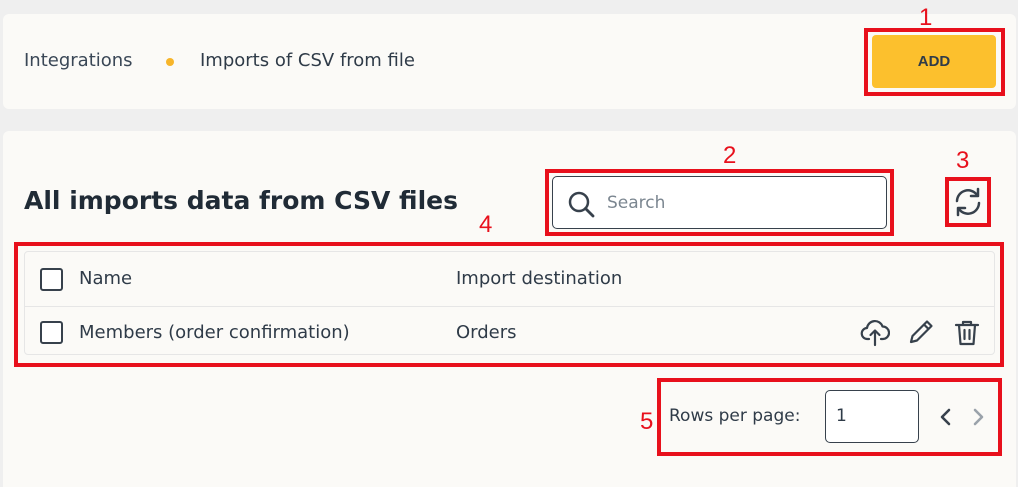 The width and height of the screenshot is (1018, 487). Describe the element at coordinates (307, 60) in the screenshot. I see `breadcrumb-current: Imports of CSV from file` at that location.